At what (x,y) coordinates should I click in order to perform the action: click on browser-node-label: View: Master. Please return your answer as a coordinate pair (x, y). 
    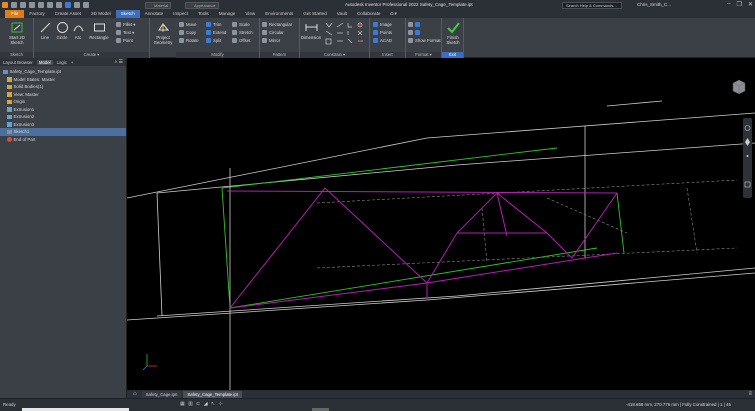
    Looking at the image, I should click on (26, 94).